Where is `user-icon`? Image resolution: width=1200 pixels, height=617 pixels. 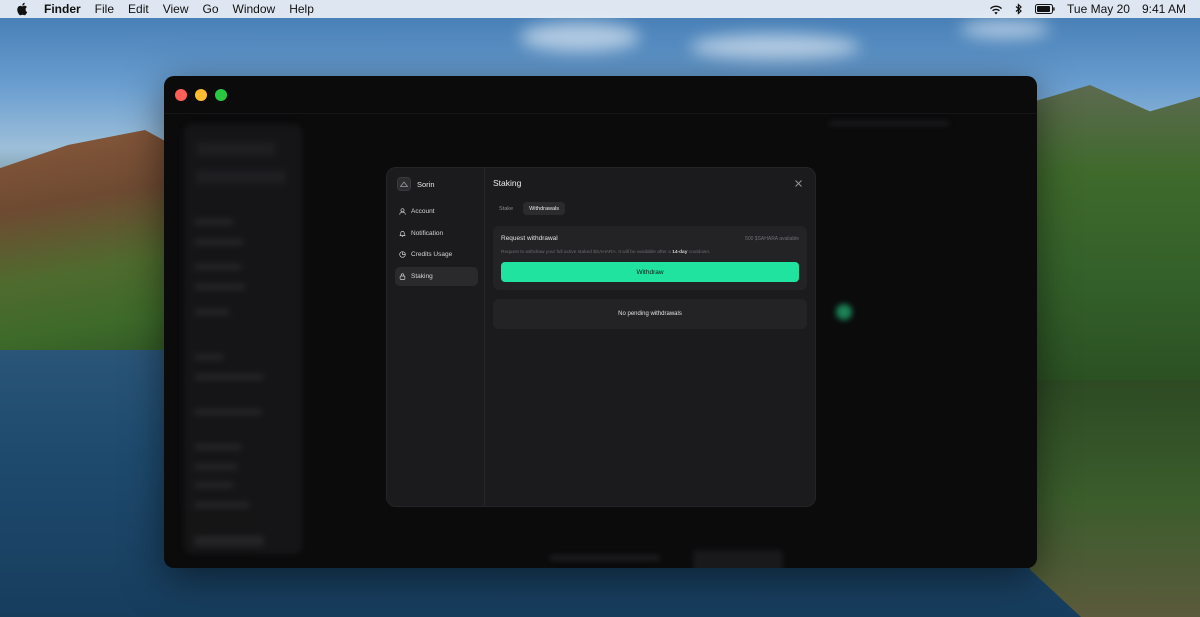 user-icon is located at coordinates (402, 211).